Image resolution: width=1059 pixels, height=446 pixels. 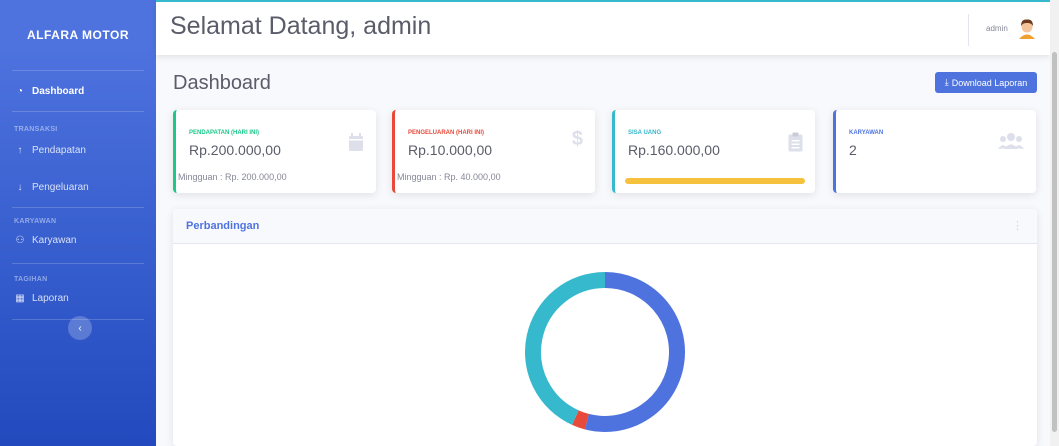 I want to click on table-icon: ▦, so click(x=20, y=298).